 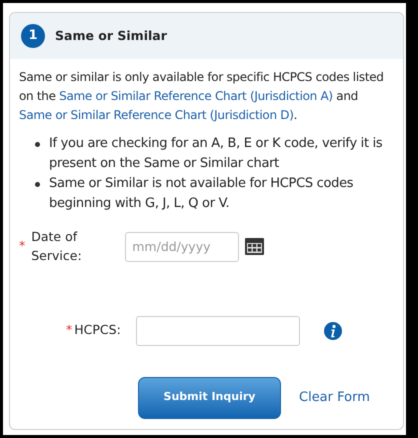 What do you see at coordinates (196, 96) in the screenshot?
I see `chart-link: Same or Similar Reference Chart (Jurisdiction A)` at bounding box center [196, 96].